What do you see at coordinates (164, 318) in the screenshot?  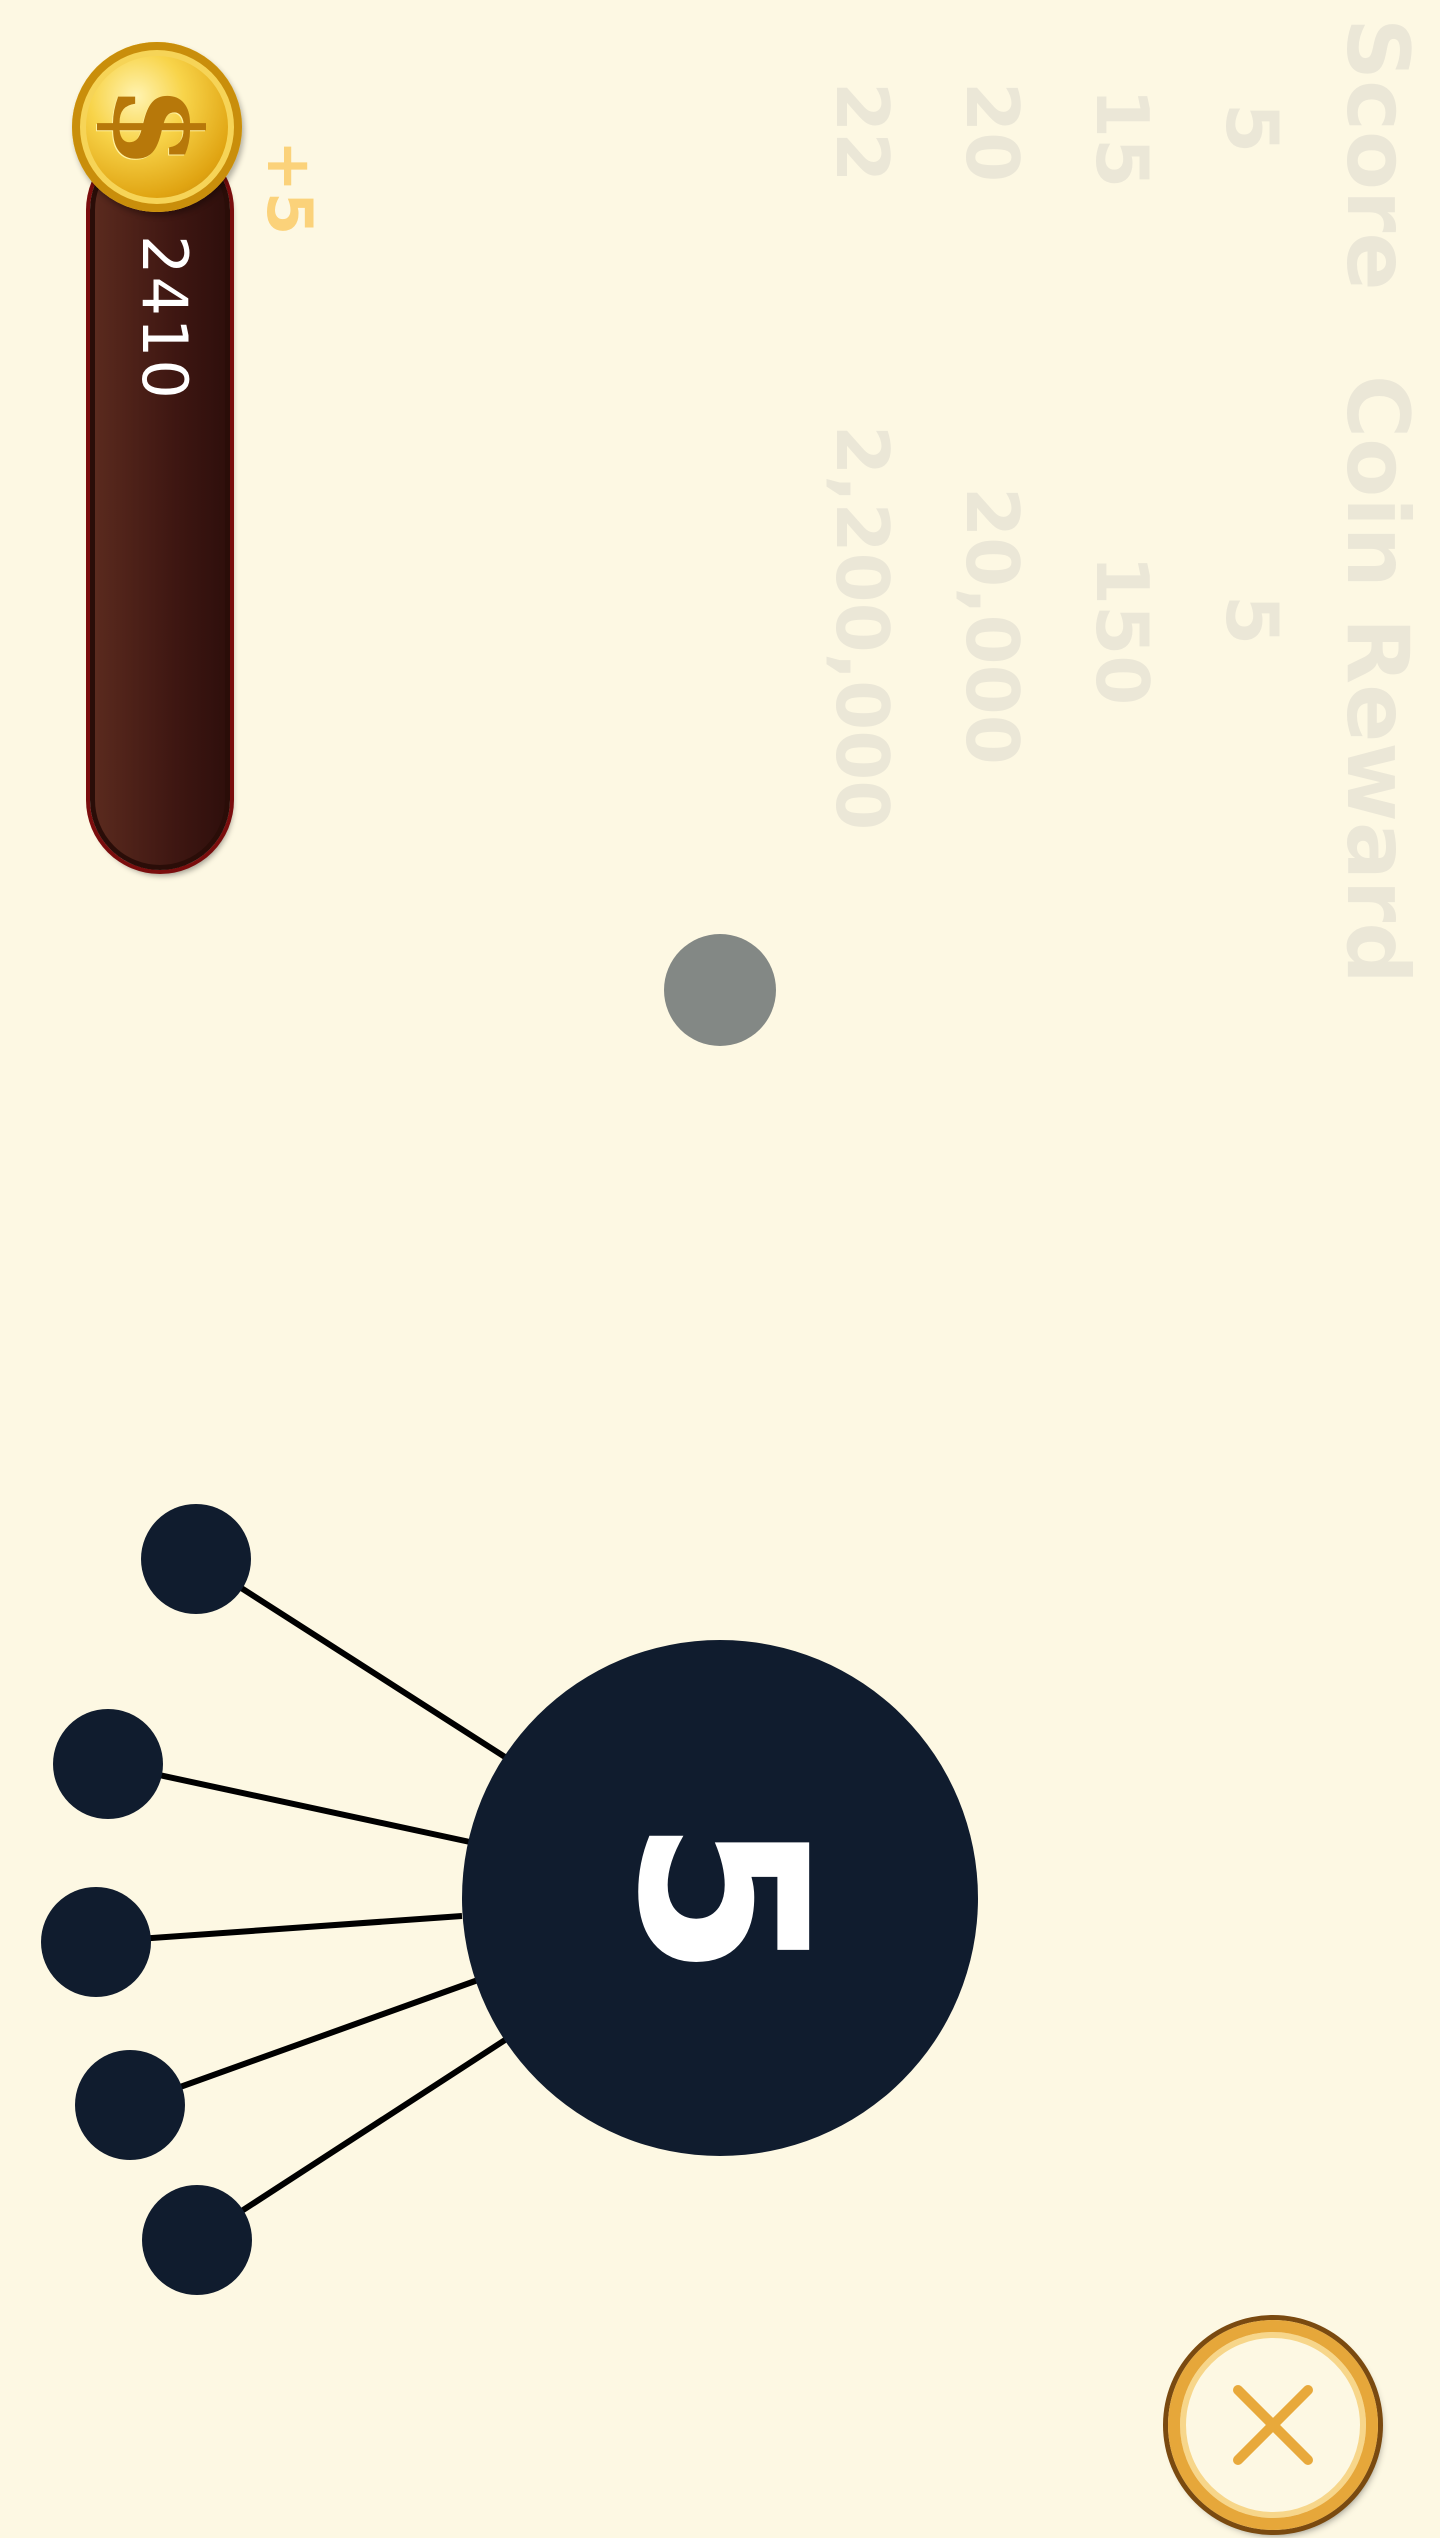 I see `coin-count: 2410` at bounding box center [164, 318].